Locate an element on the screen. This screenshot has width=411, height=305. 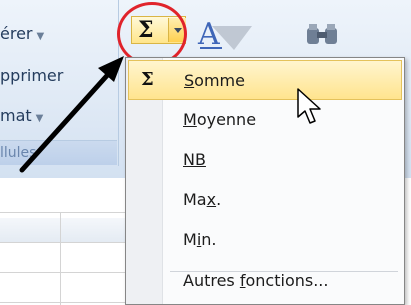
menu-item-max: Max. is located at coordinates (265, 200).